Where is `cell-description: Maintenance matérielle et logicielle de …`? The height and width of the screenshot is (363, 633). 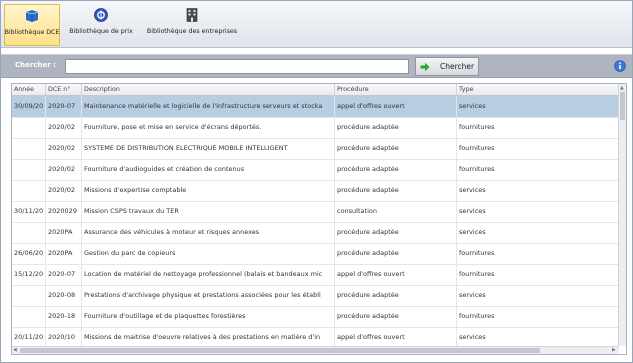
cell-description: Maintenance matérielle et logicielle de … is located at coordinates (208, 106).